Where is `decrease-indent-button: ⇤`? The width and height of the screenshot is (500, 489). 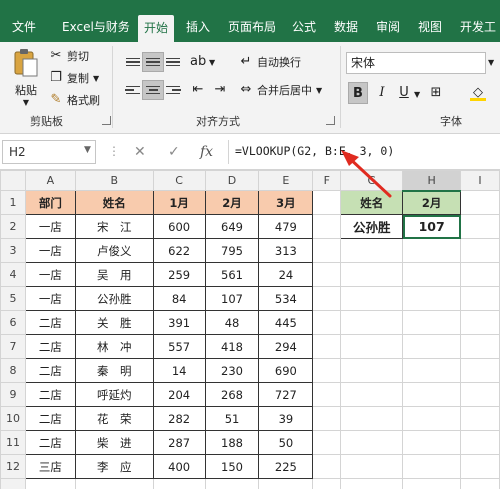 decrease-indent-button: ⇤ is located at coordinates (199, 90).